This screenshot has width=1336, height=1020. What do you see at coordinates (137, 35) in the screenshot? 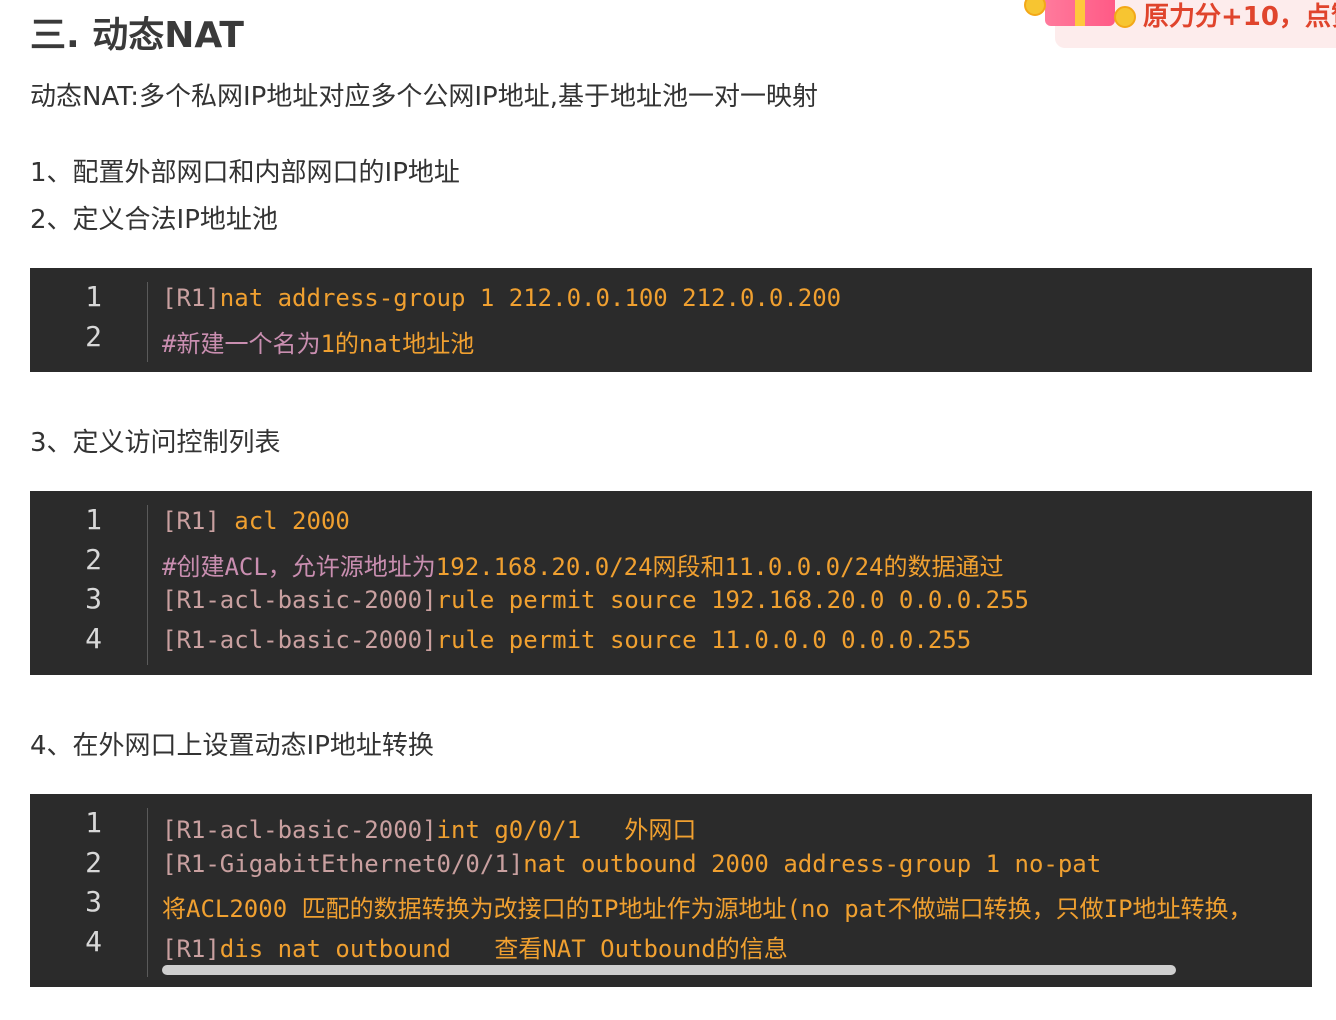
I see `section-title: 三. 动态NAT` at bounding box center [137, 35].